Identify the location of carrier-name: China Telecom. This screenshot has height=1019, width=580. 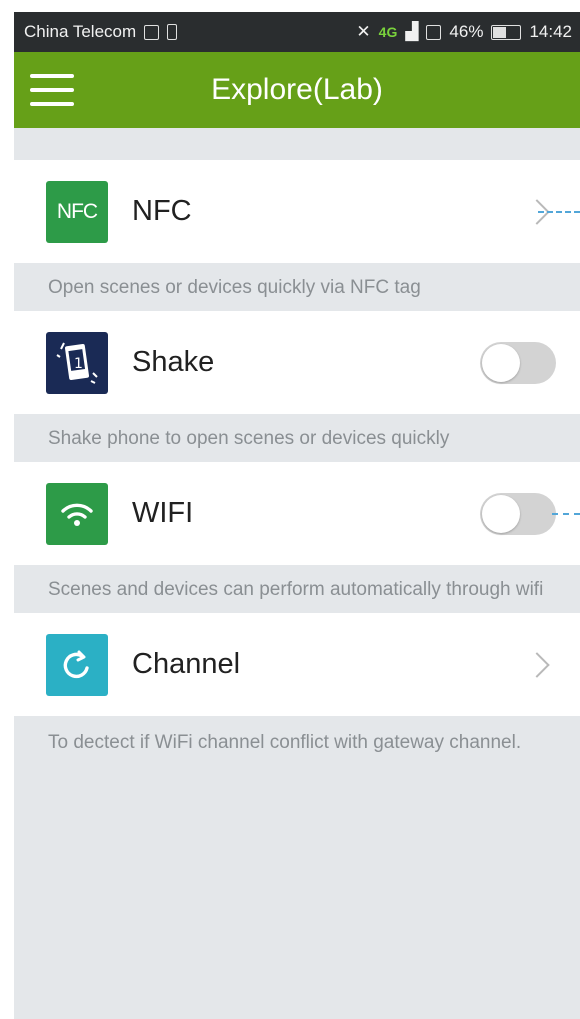
(80, 31).